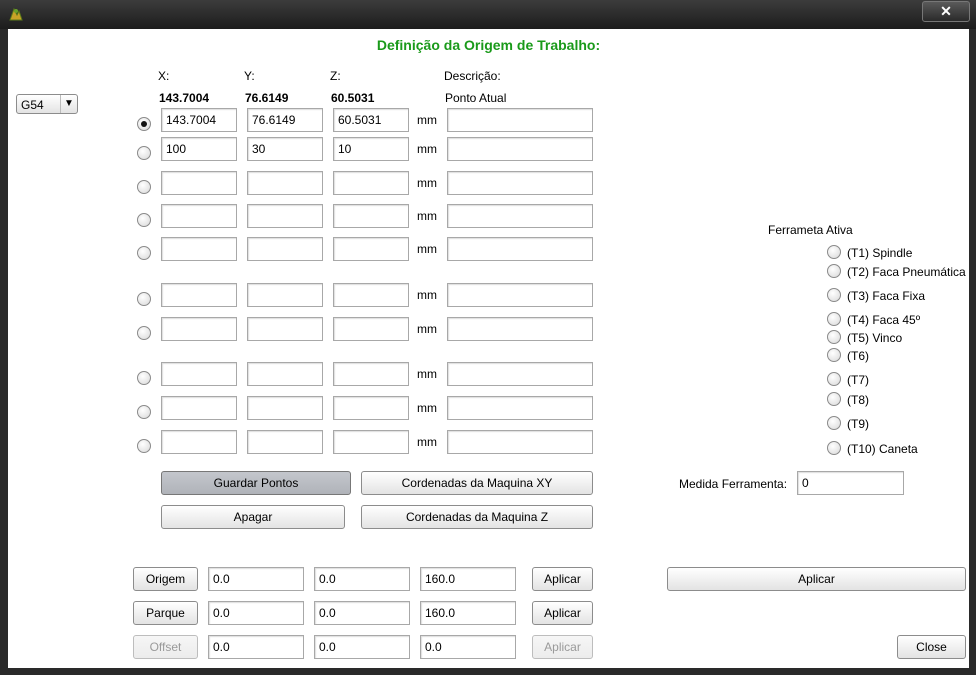 The width and height of the screenshot is (976, 675). I want to click on offset-apply-button: Aplicar, so click(562, 647).